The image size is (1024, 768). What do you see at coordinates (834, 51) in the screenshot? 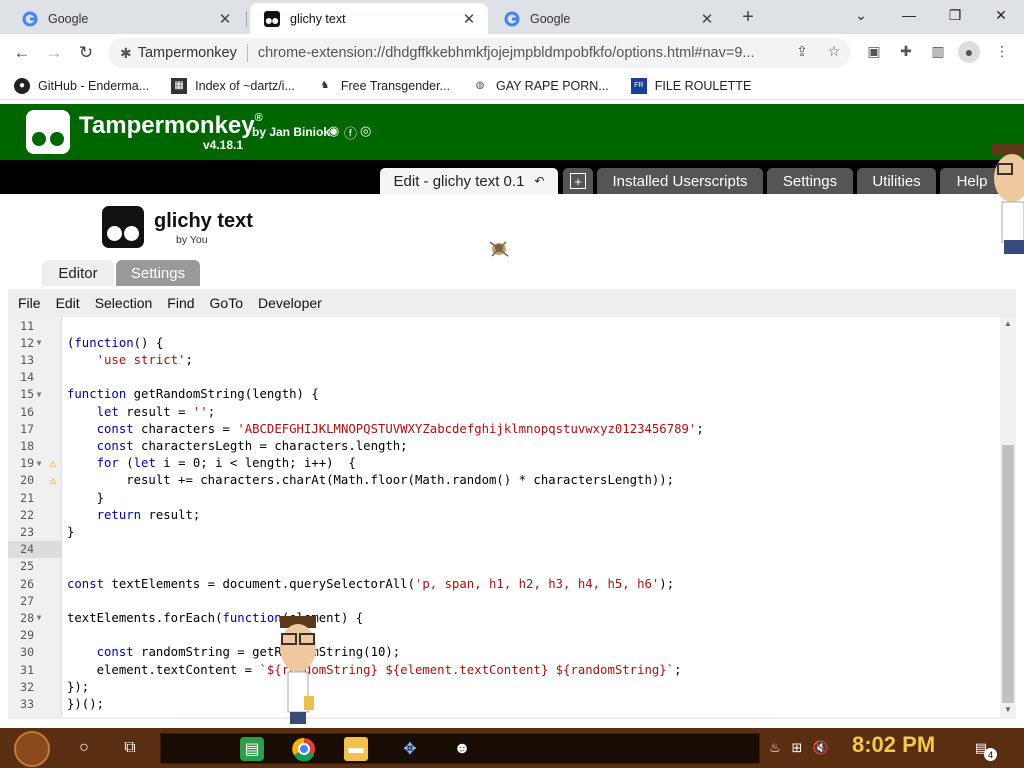
I see `bookmark-star-icon: ☆` at bounding box center [834, 51].